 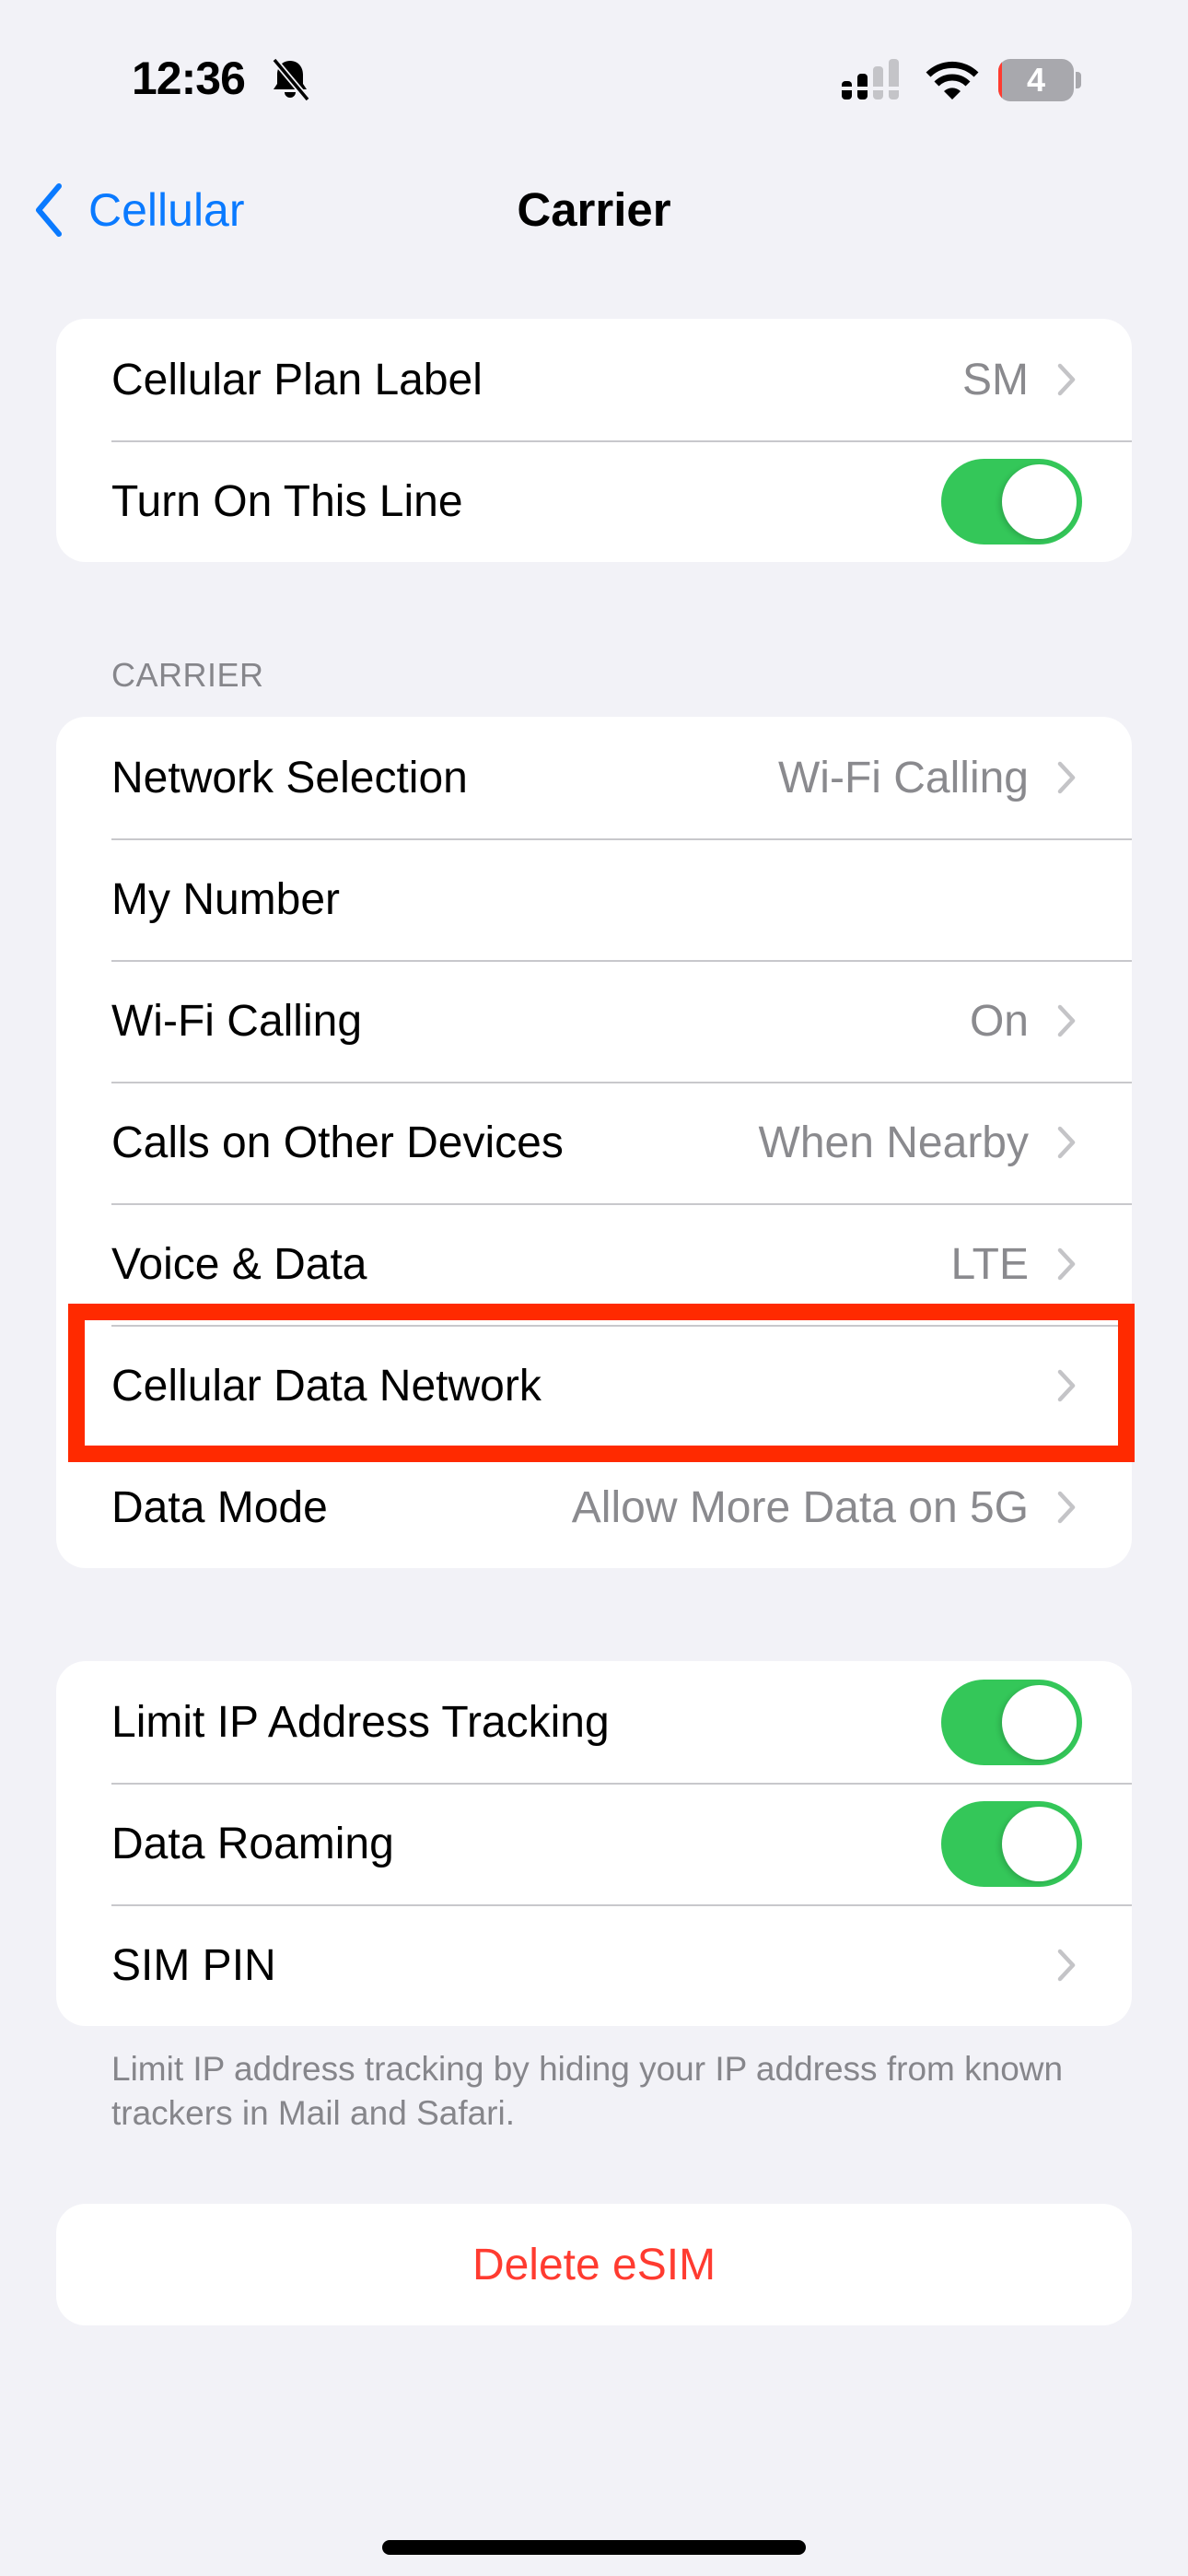 What do you see at coordinates (594, 2547) in the screenshot?
I see `home-indicator` at bounding box center [594, 2547].